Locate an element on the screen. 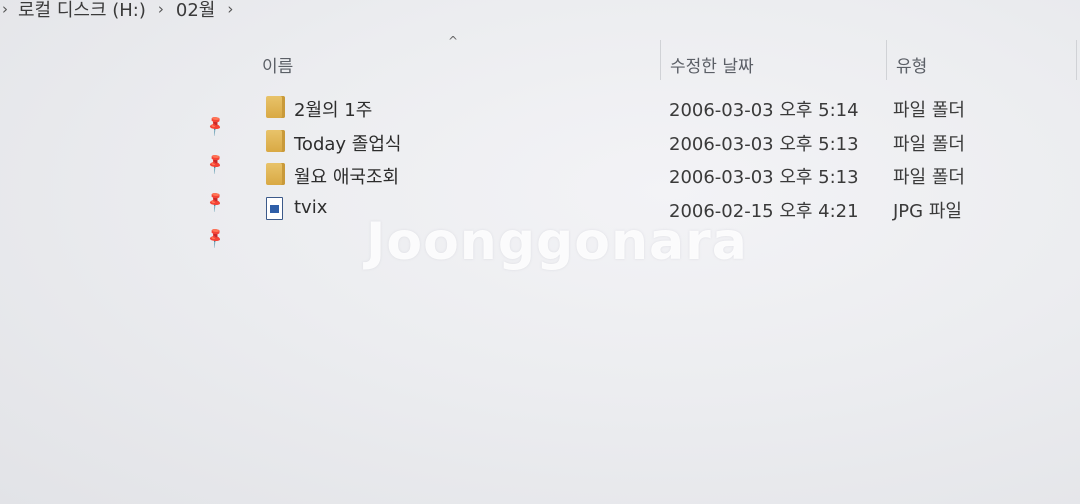 The width and height of the screenshot is (1080, 504). file-row: Today 졸업식 2006-03-03 오후 5:13 파일 폴더 is located at coordinates (642, 141).